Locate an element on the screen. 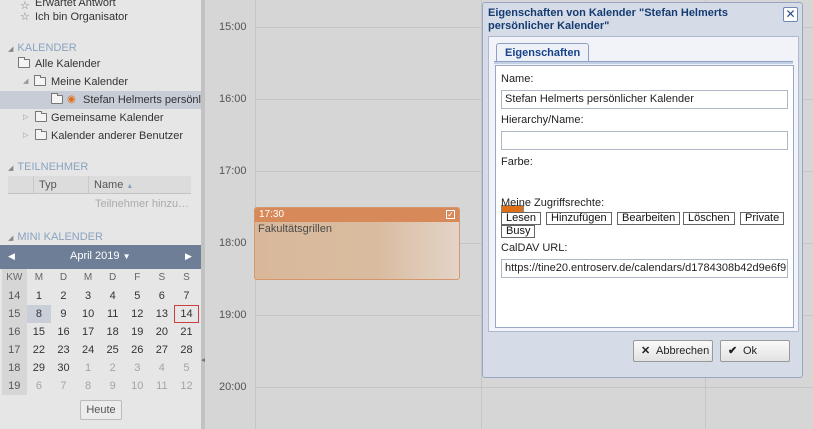 This screenshot has height=429, width=813. week-row: 16 15 16 17 18 19 20 21 is located at coordinates (100, 332).